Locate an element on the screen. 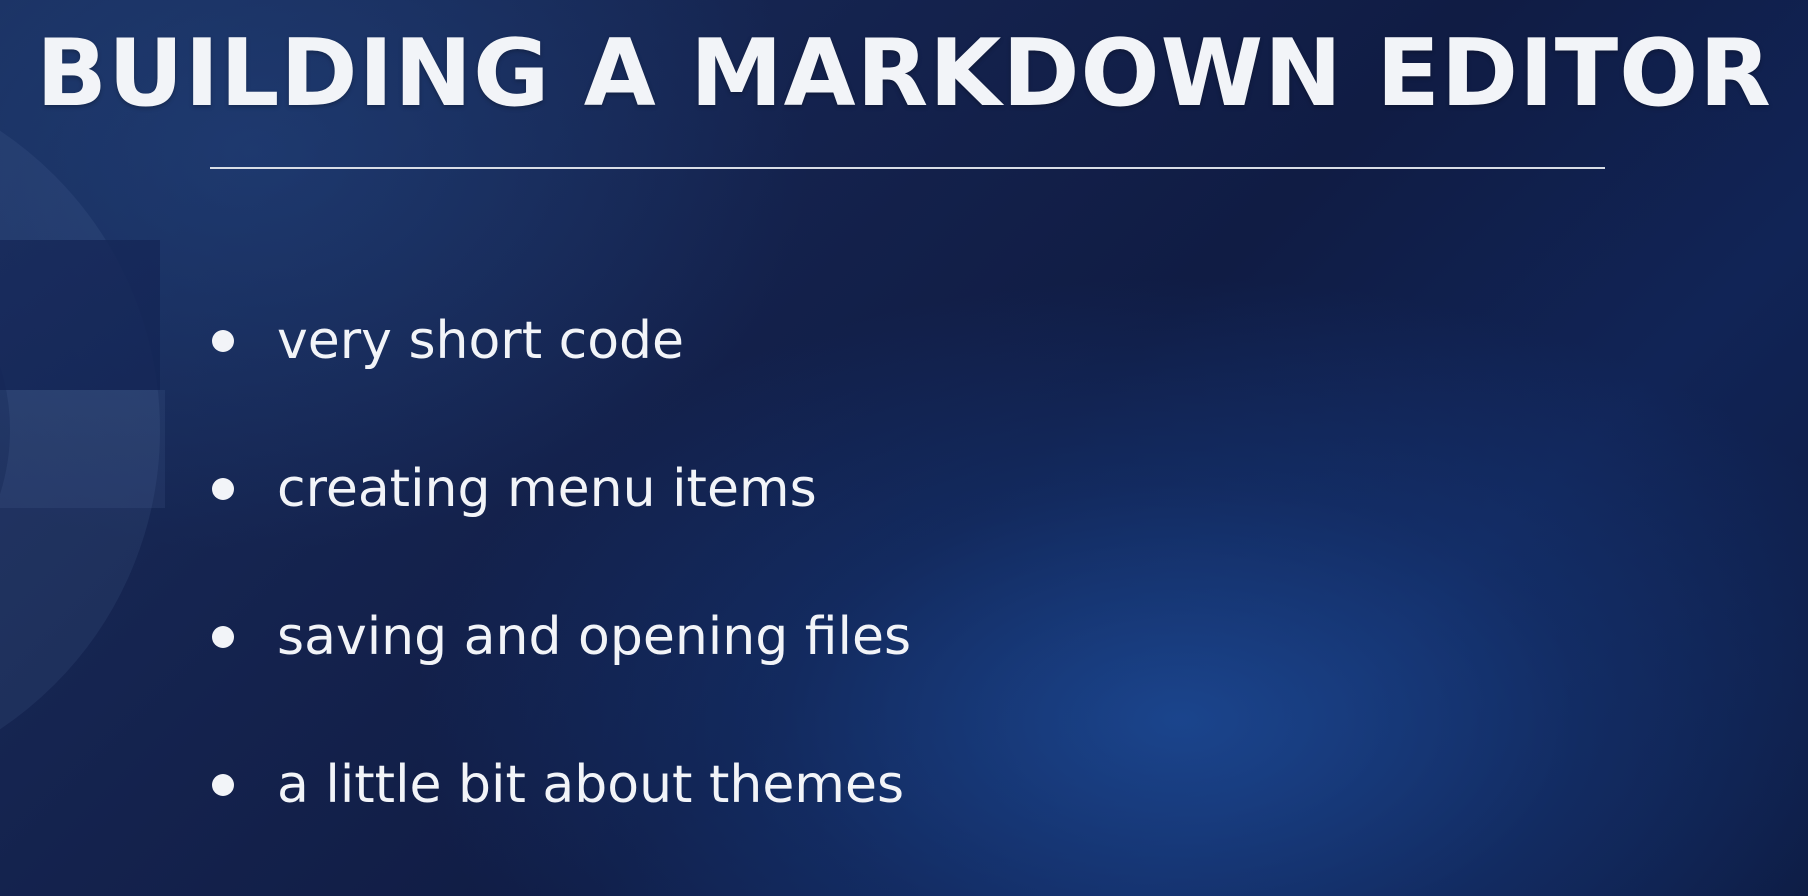 This screenshot has height=896, width=1808. bullet-text: very short code is located at coordinates (481, 341).